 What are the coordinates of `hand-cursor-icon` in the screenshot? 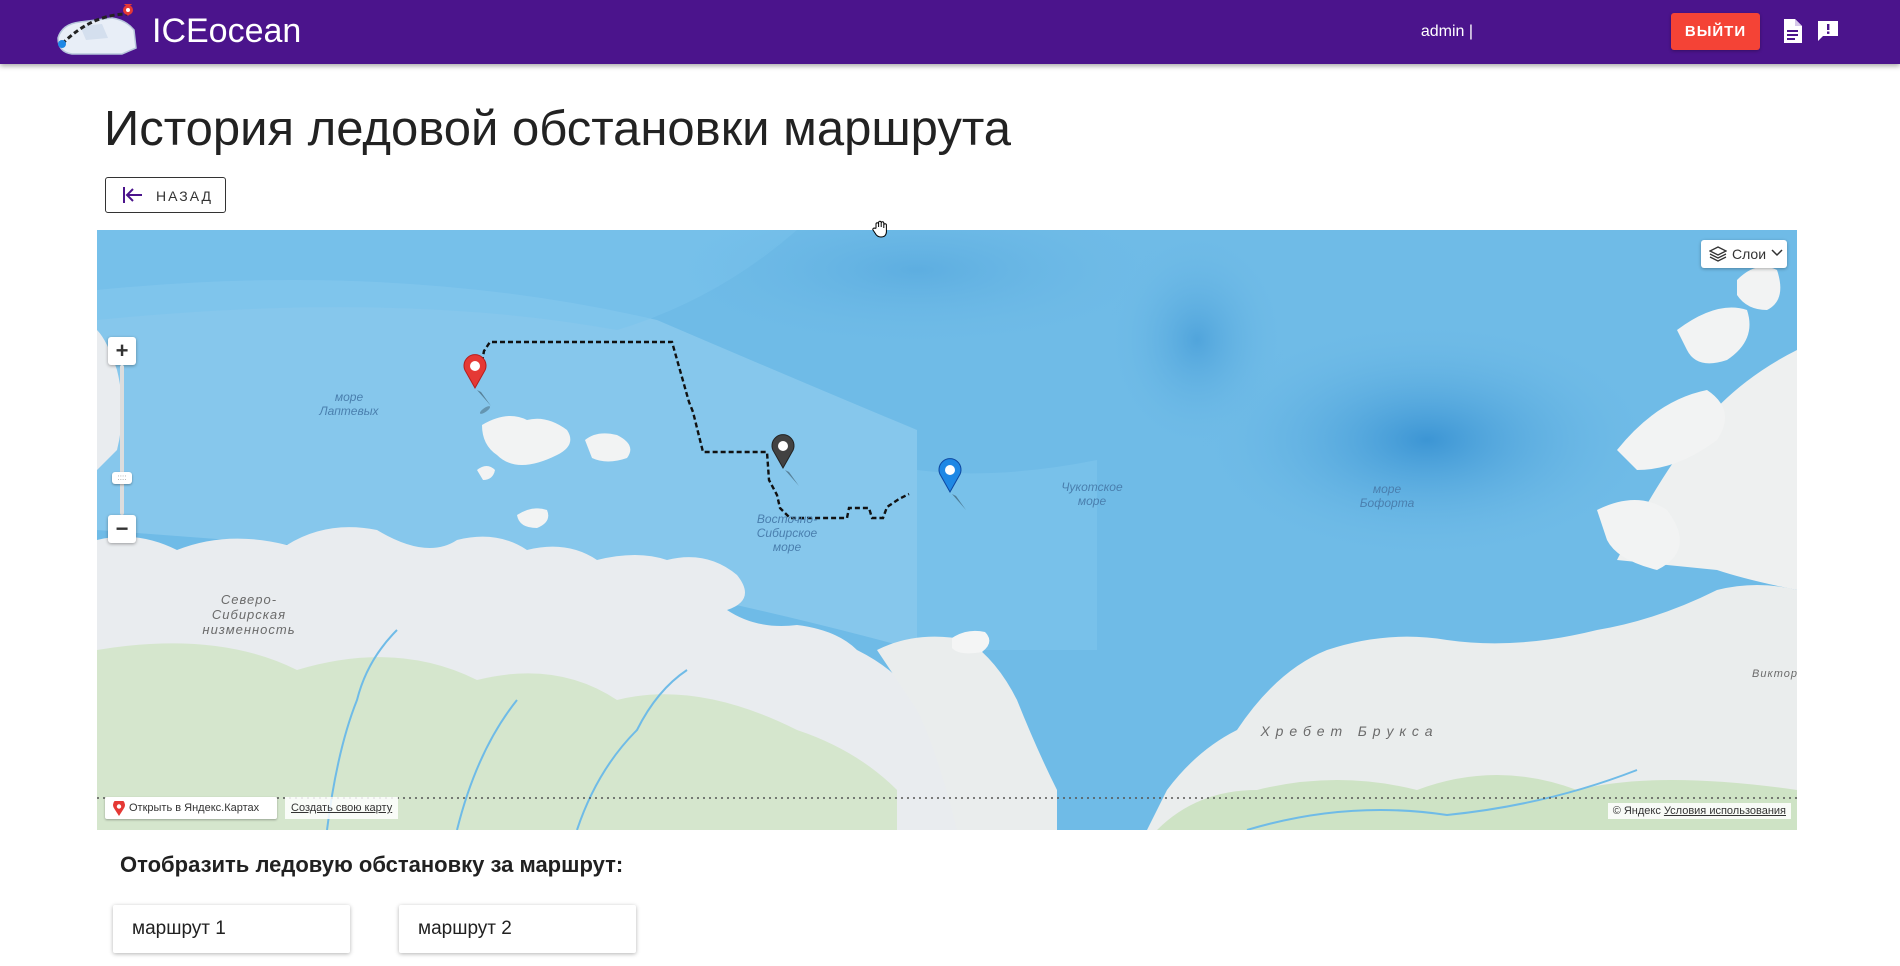 It's located at (879, 229).